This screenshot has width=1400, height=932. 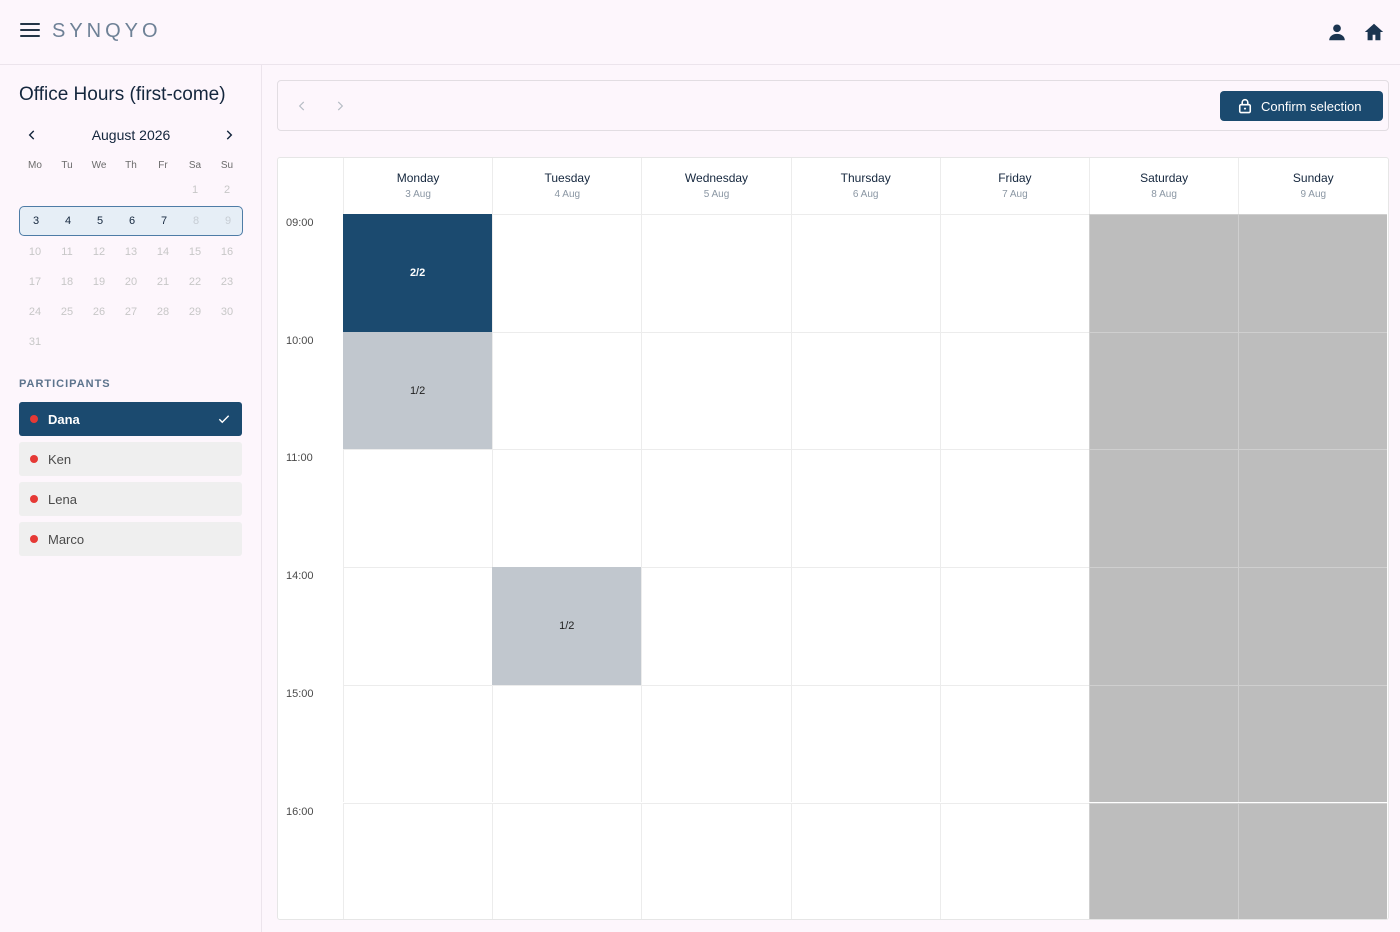 I want to click on calendar-day: 17, so click(x=35, y=282).